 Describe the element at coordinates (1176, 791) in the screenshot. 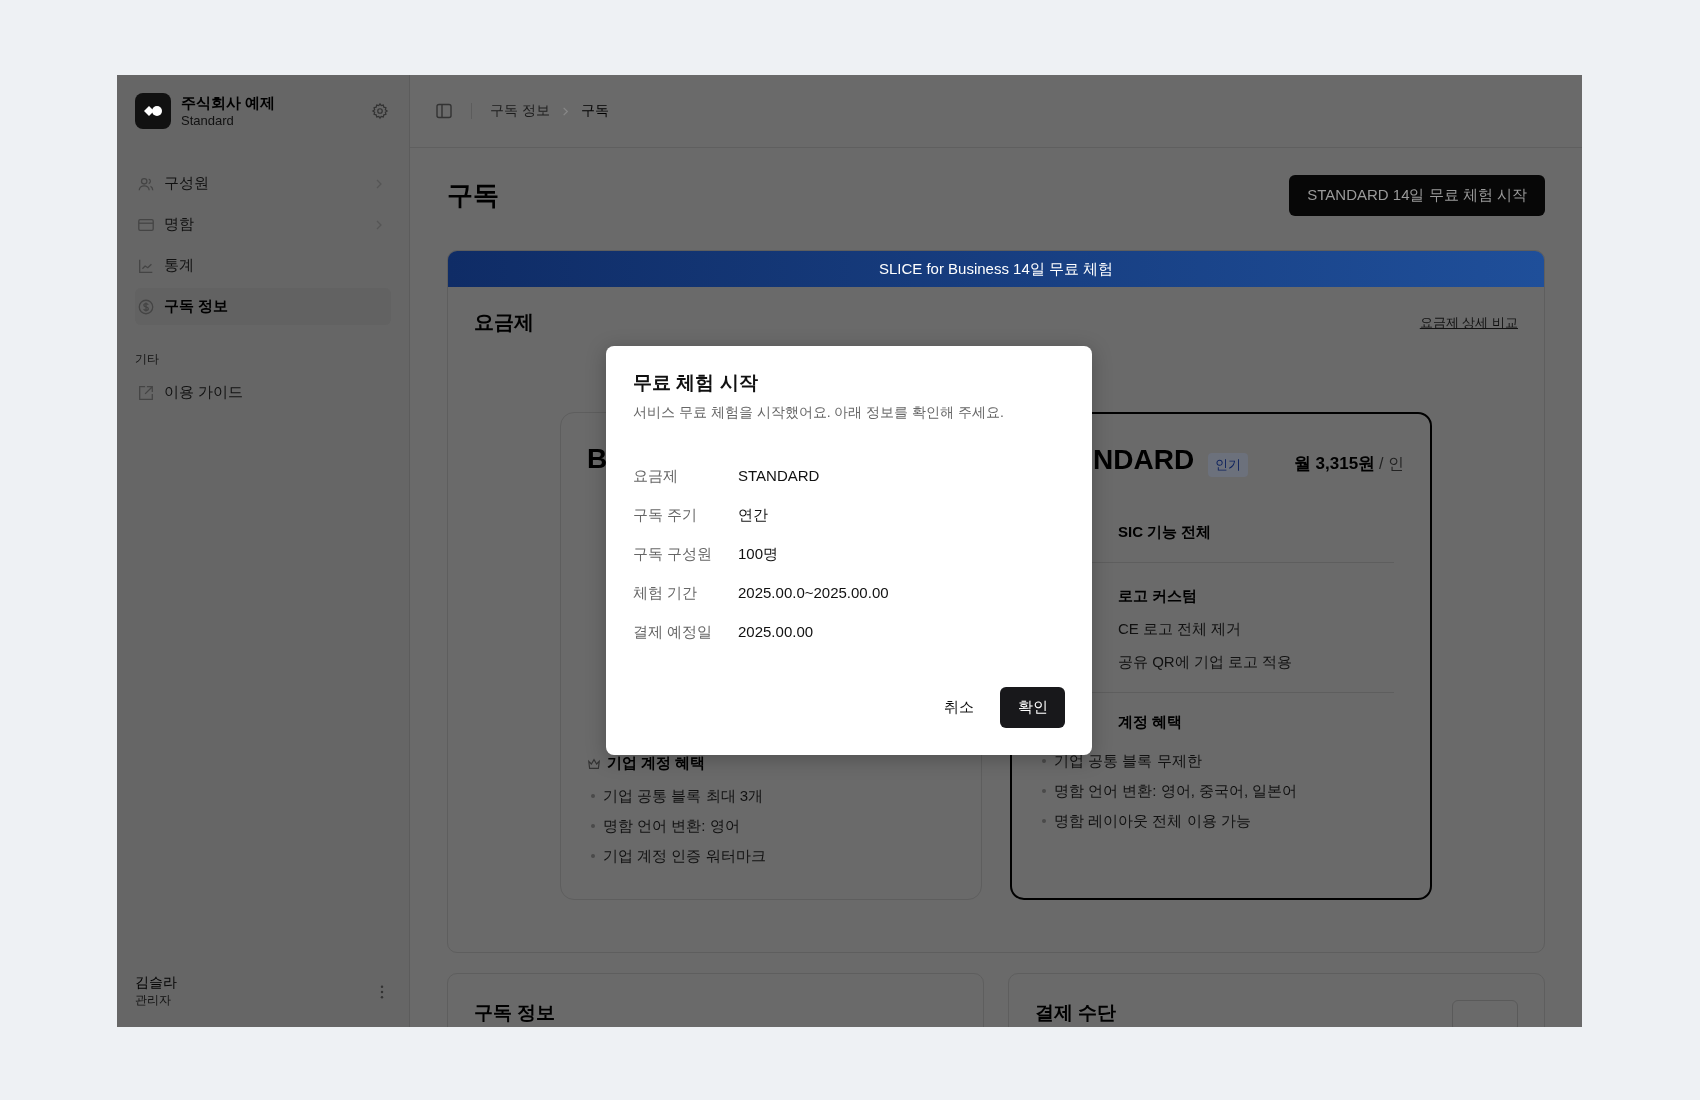

I see `feature-item: 명함 언어 변환: 영어, 중국어, 일본어` at that location.